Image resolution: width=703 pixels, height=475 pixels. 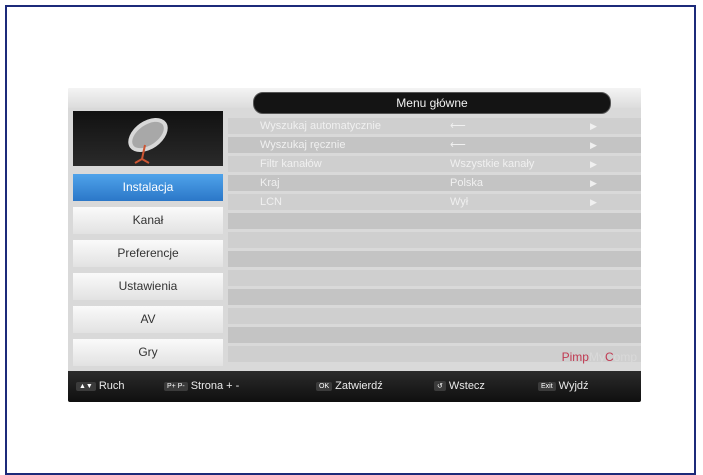 I want to click on hint-move-label: Ruch, so click(x=111, y=386).